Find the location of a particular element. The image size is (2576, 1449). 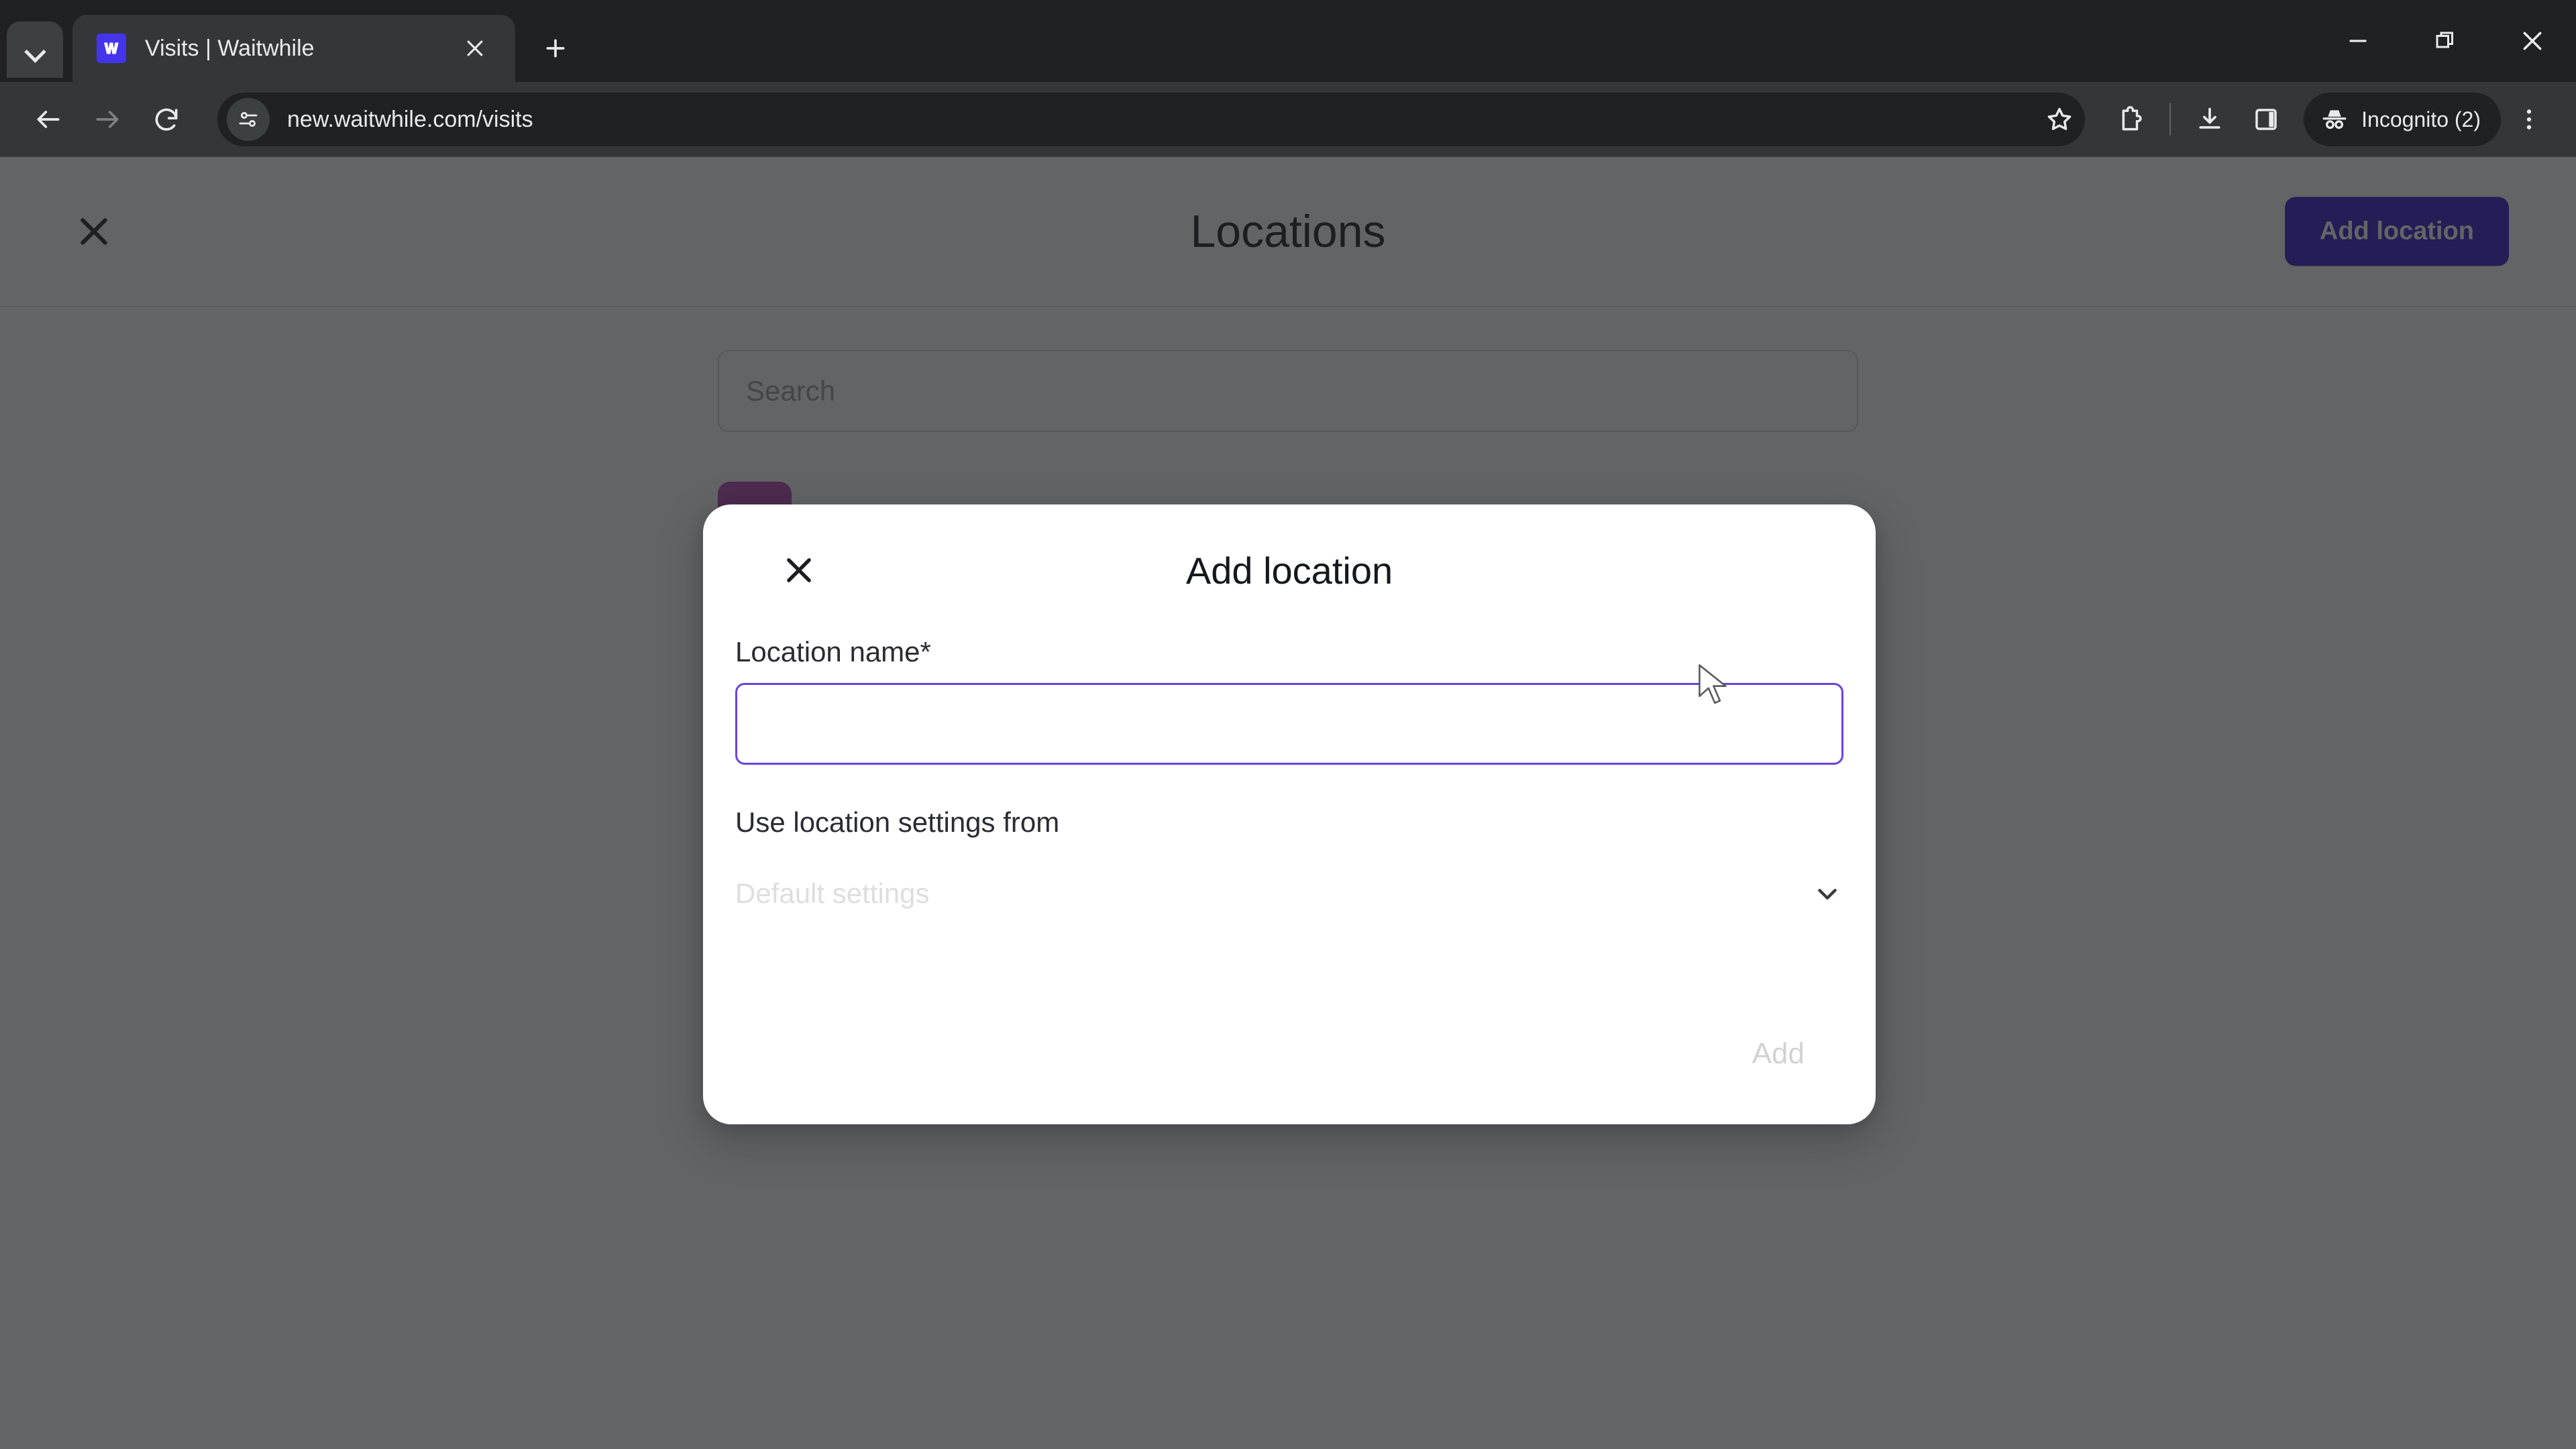

minimize-icon is located at coordinates (2358, 41).